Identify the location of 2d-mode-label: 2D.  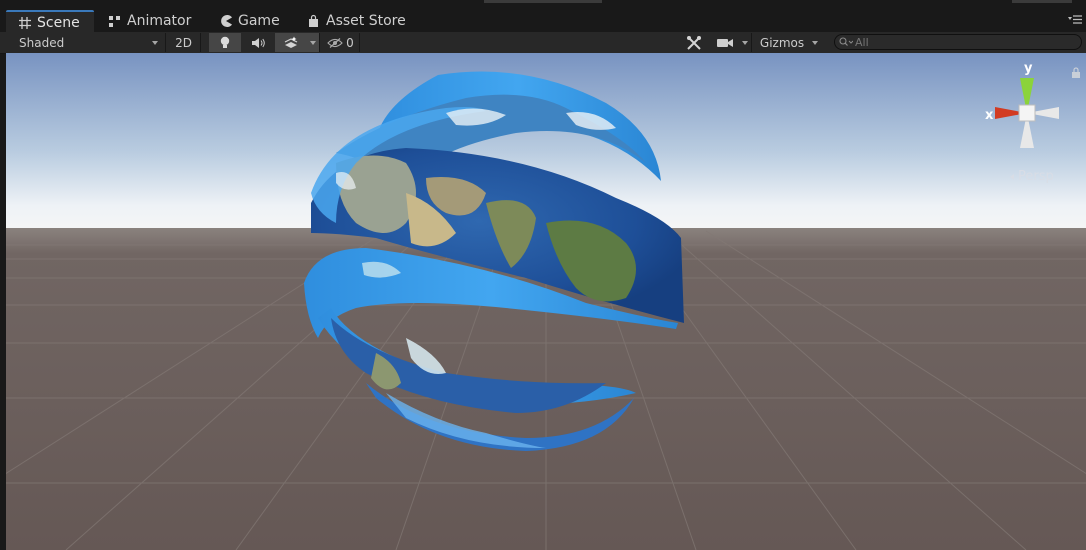
(183, 42).